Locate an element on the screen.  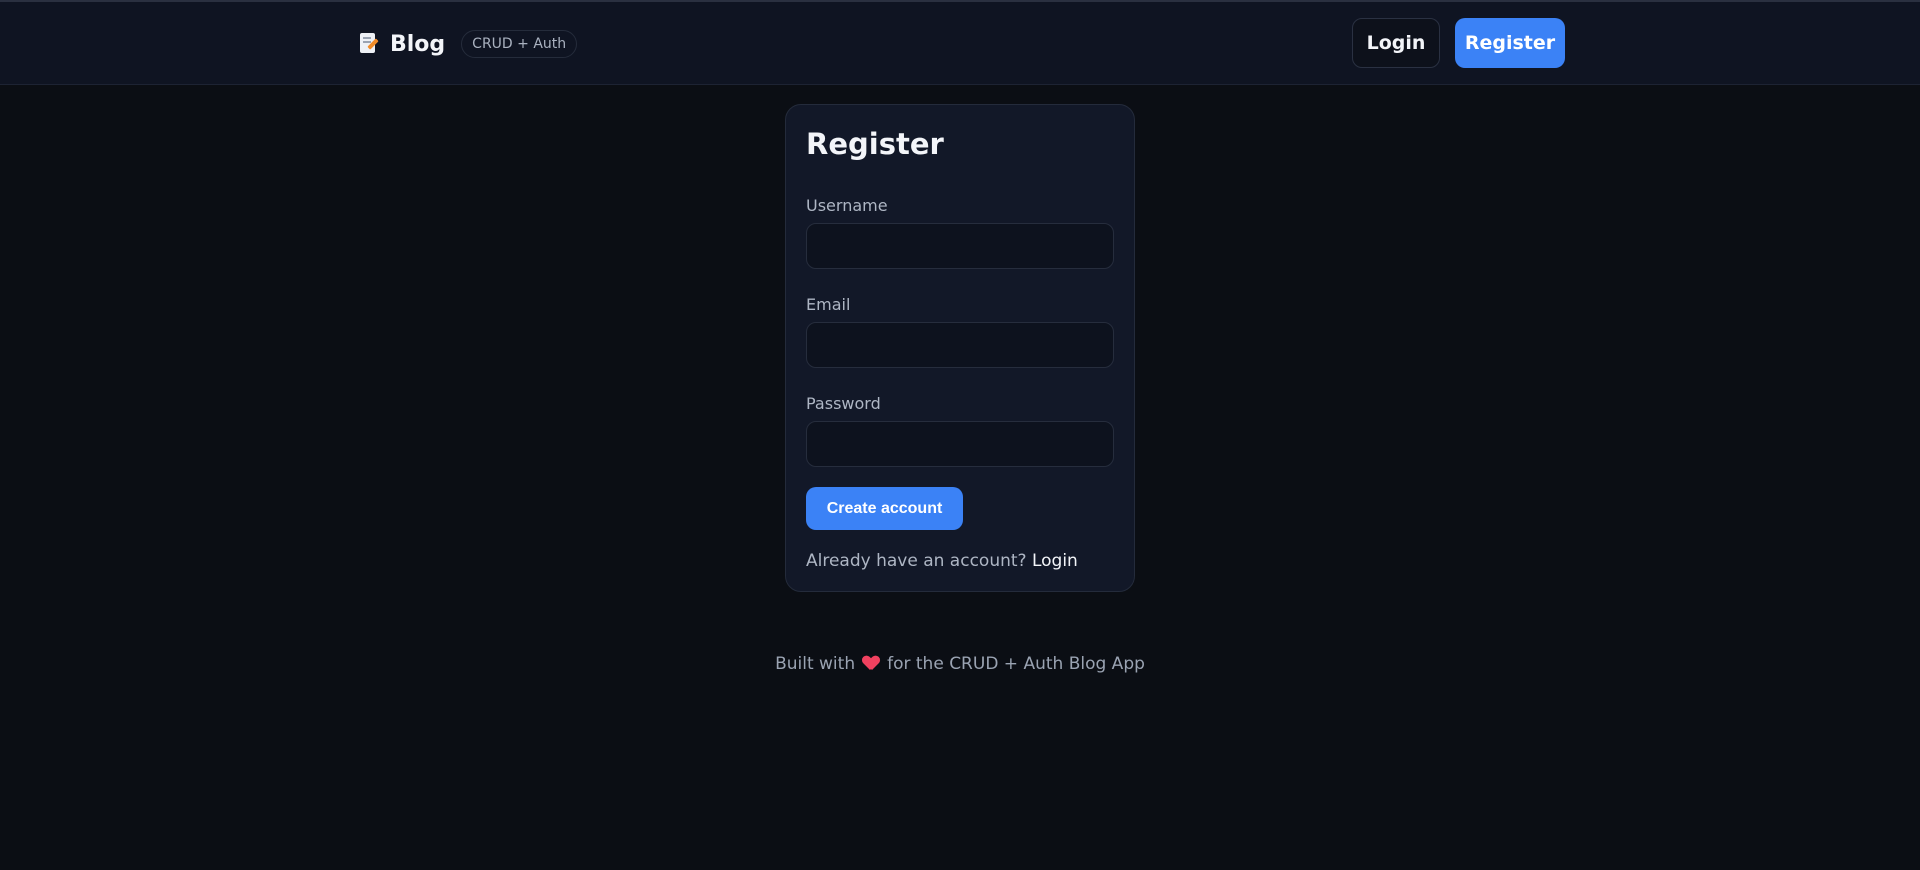
email-label: Email is located at coordinates (828, 304).